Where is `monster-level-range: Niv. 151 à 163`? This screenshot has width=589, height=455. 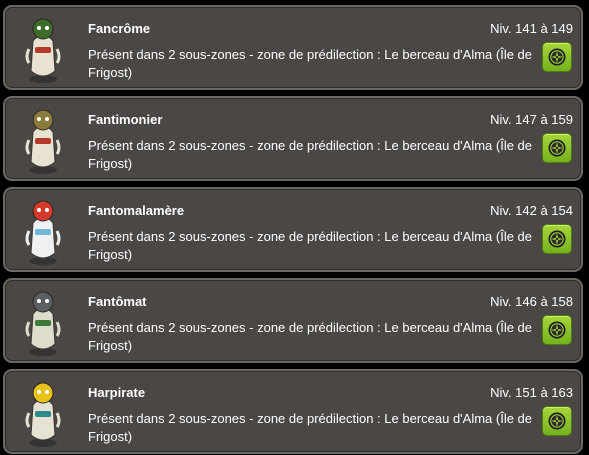
monster-level-range: Niv. 151 à 163 is located at coordinates (531, 392).